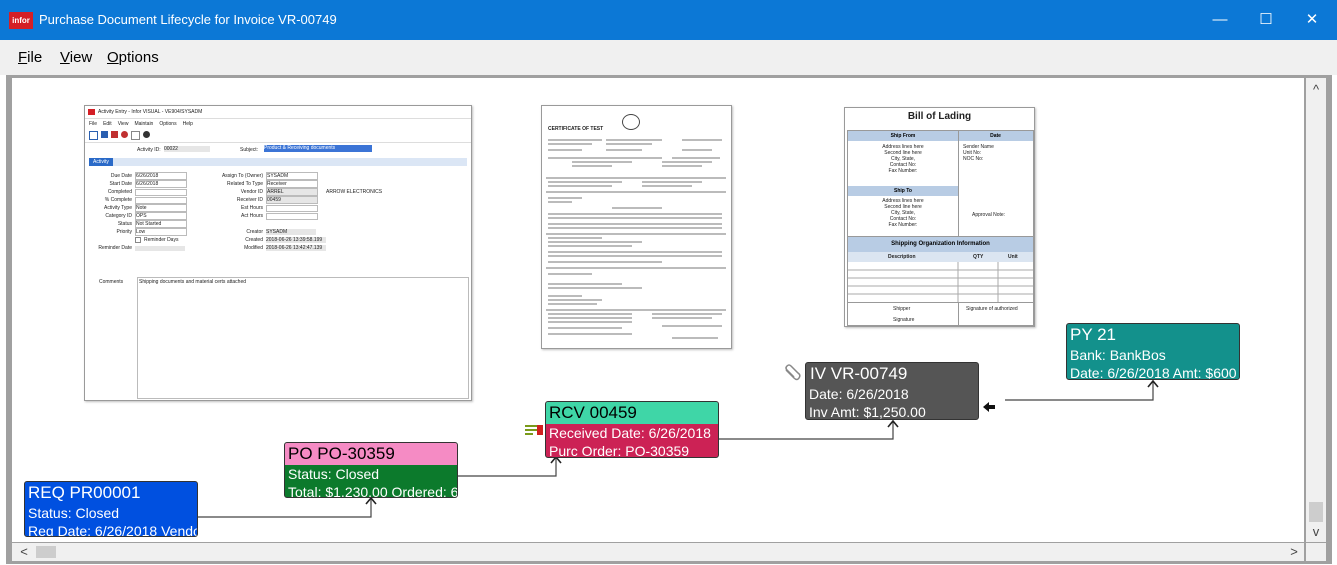  I want to click on field-label: Related To Type, so click(245, 184).